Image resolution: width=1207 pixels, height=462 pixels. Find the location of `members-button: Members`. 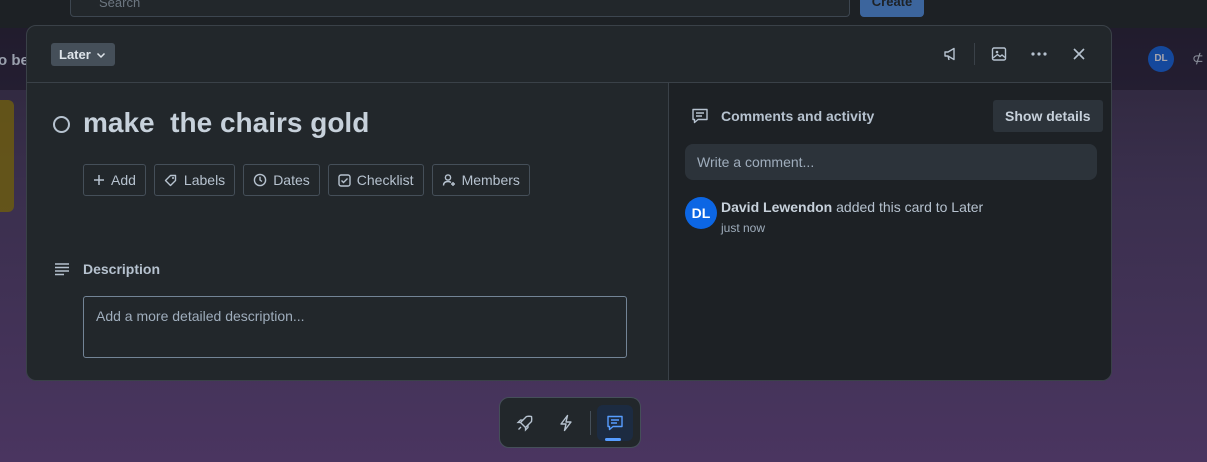

members-button: Members is located at coordinates (480, 180).